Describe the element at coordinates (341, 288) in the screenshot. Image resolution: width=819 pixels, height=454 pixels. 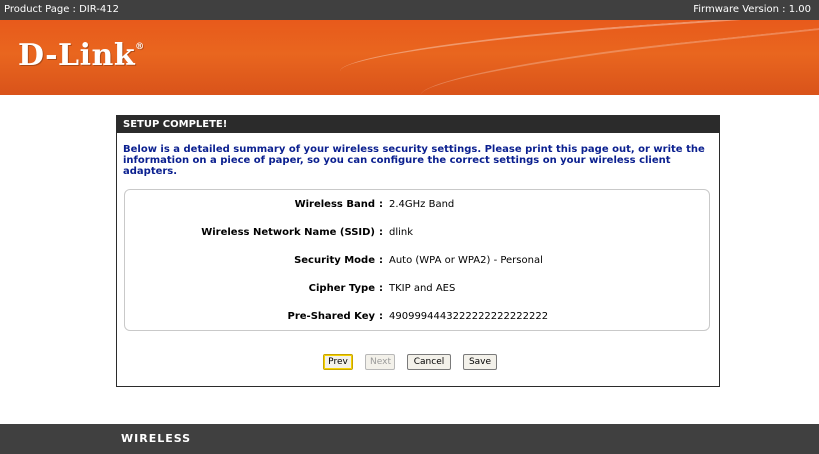
I see `row-label: Cipher Type` at that location.